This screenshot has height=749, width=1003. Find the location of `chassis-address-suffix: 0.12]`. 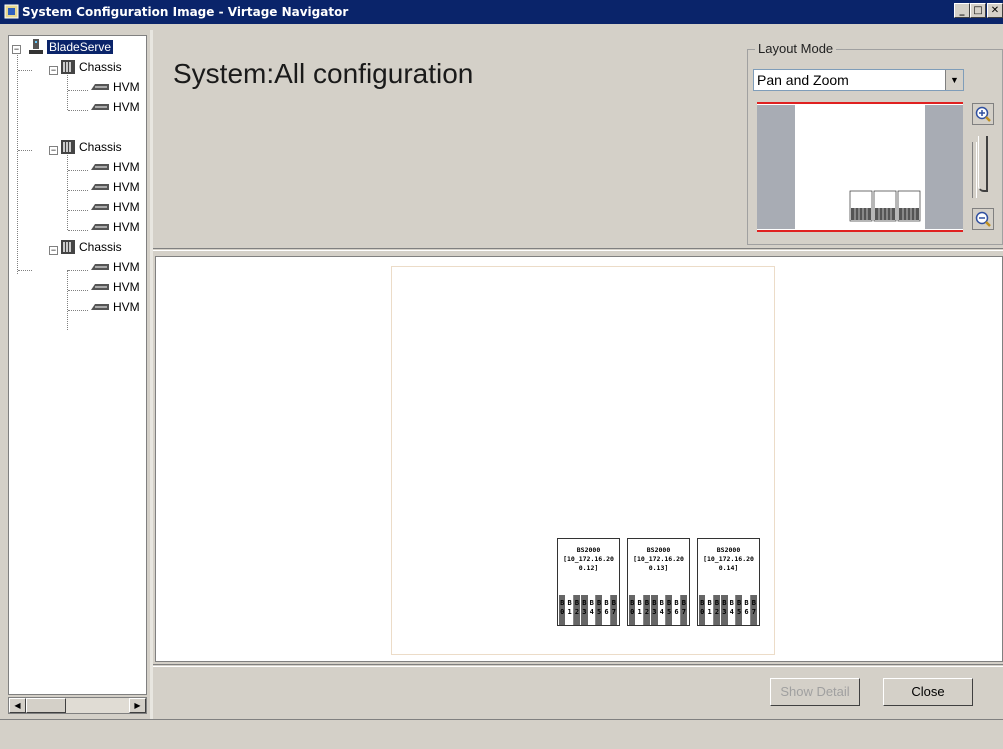

chassis-address-suffix: 0.12] is located at coordinates (588, 568).